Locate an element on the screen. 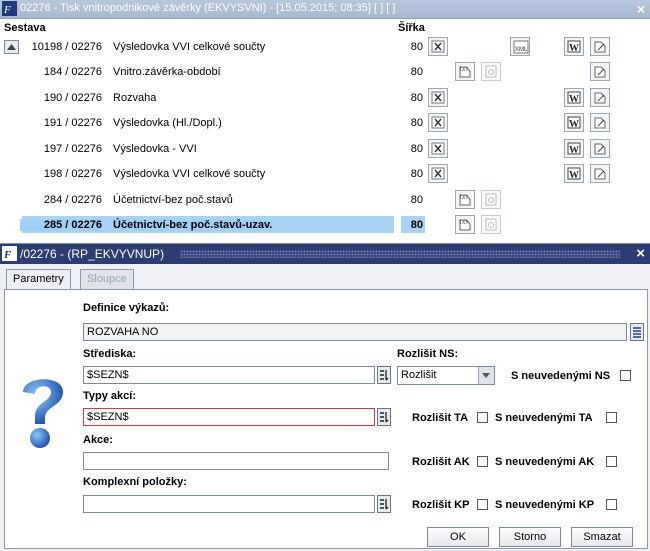  rozlisit-ak-checkbox is located at coordinates (482, 461).